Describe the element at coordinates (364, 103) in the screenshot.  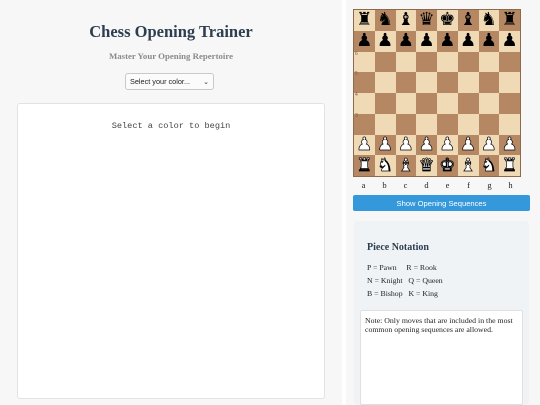
I see `board-square: 4` at that location.